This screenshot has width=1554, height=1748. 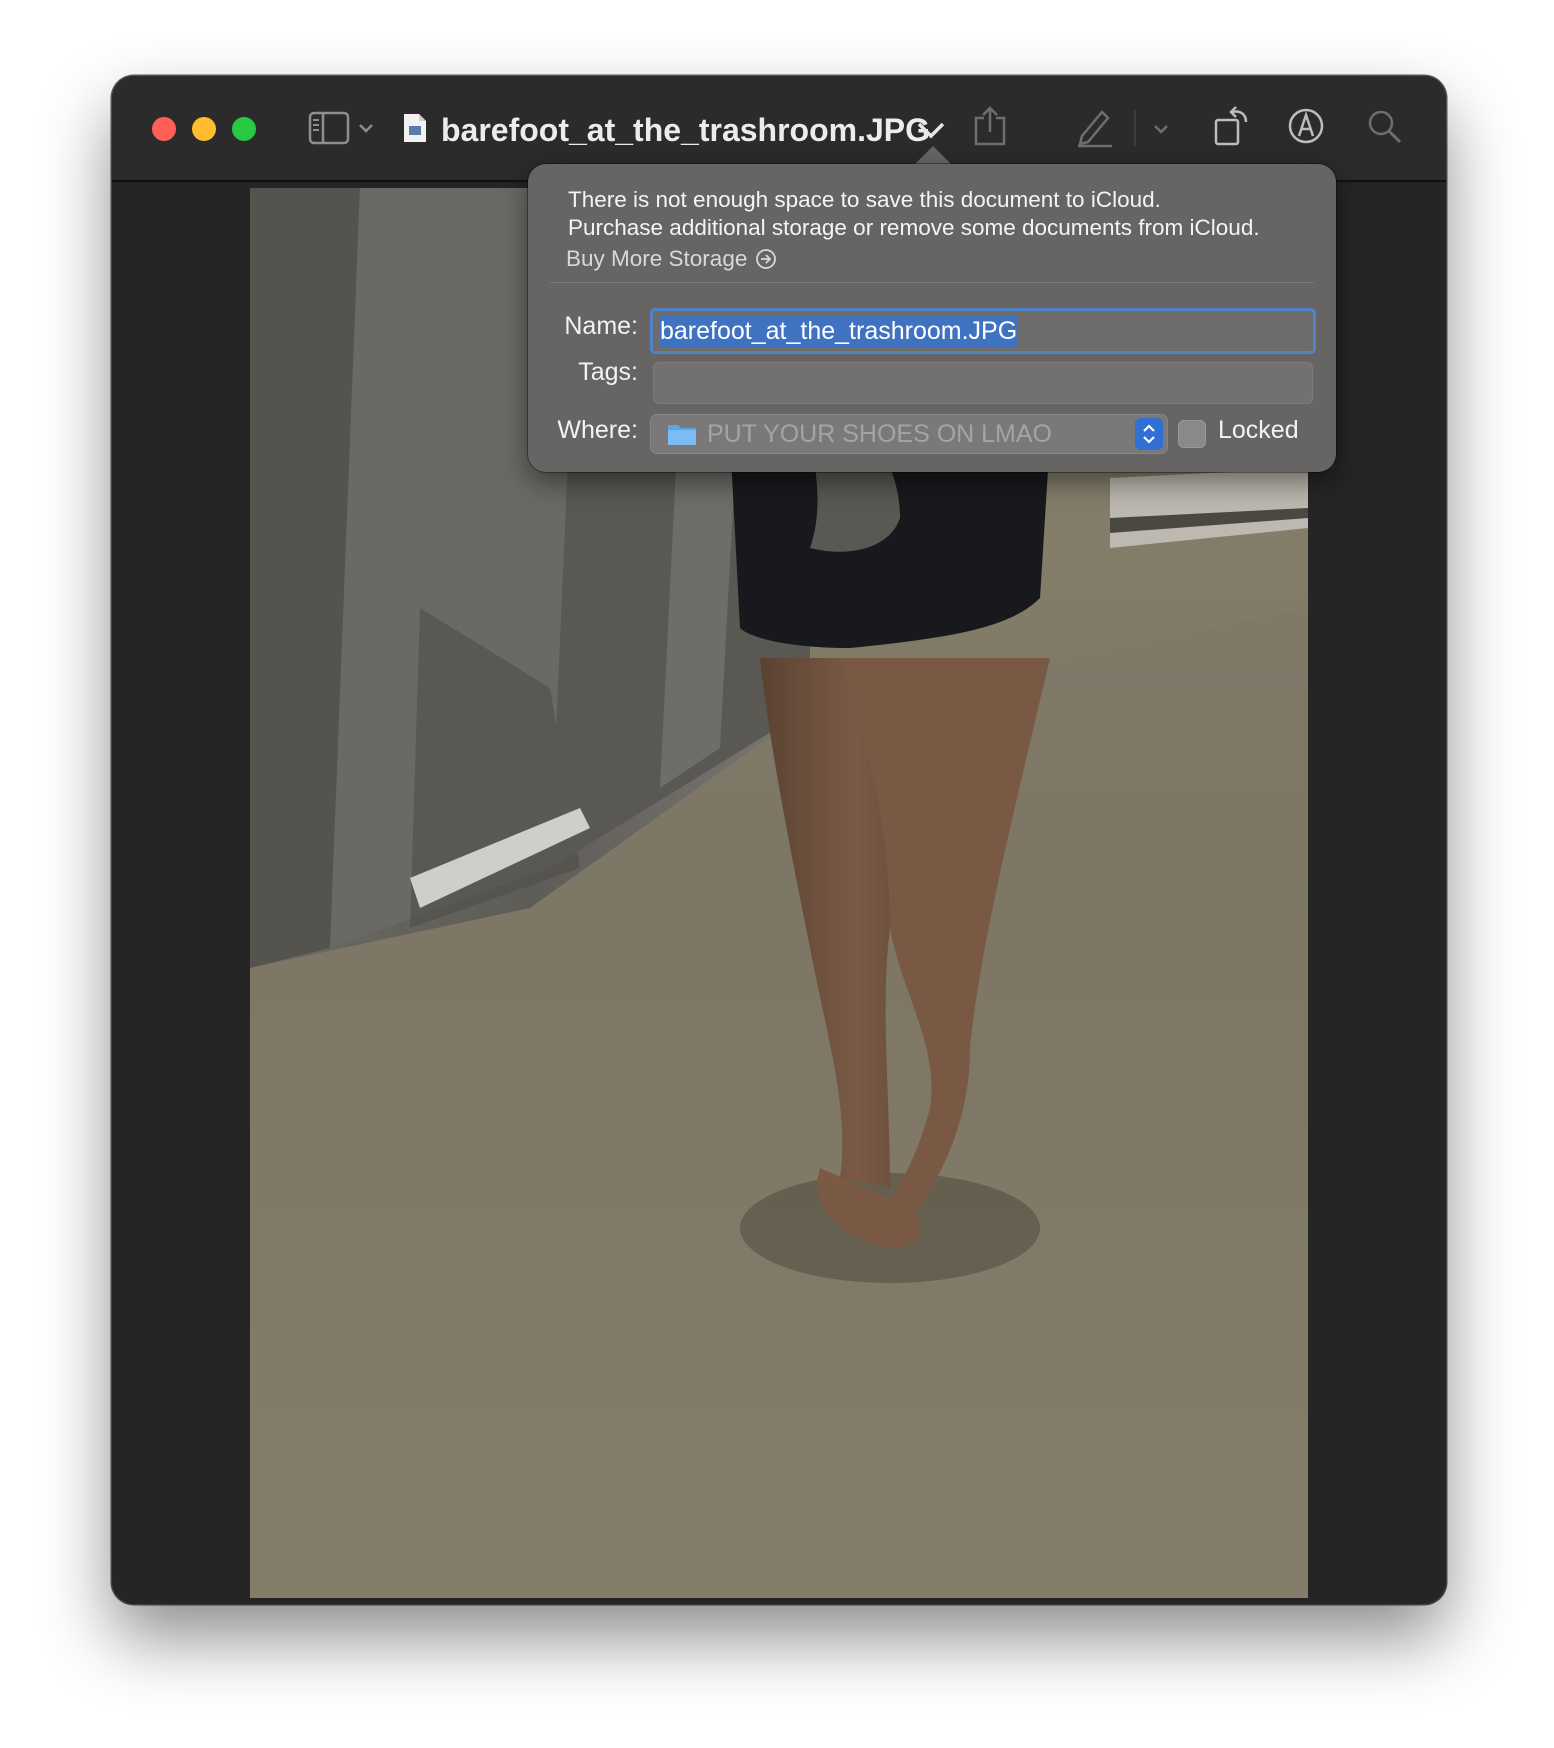 What do you see at coordinates (766, 259) in the screenshot?
I see `arrow-circle-right-icon` at bounding box center [766, 259].